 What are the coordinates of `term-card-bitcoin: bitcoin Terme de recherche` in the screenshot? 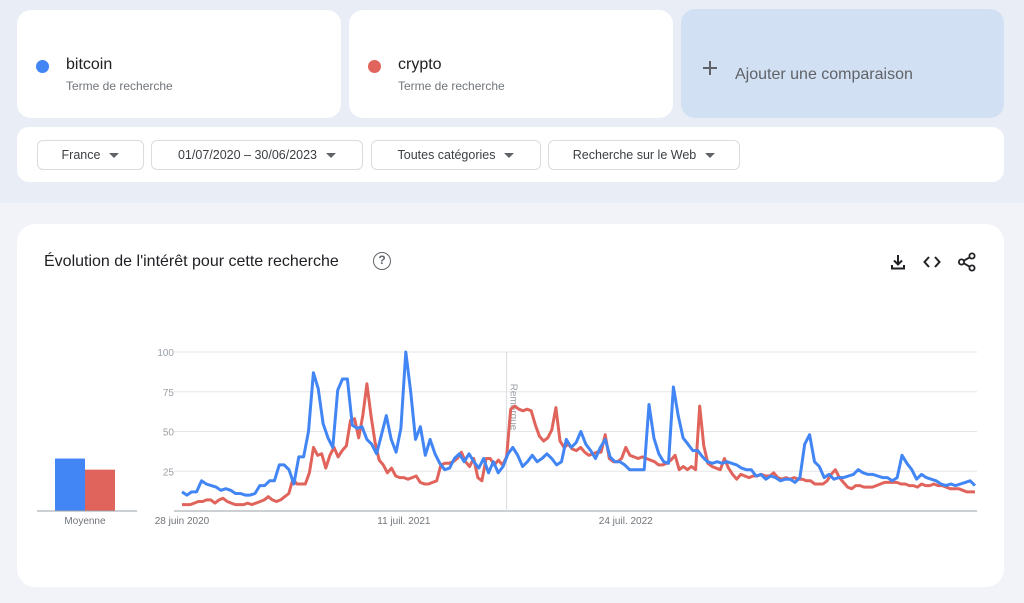 It's located at (179, 64).